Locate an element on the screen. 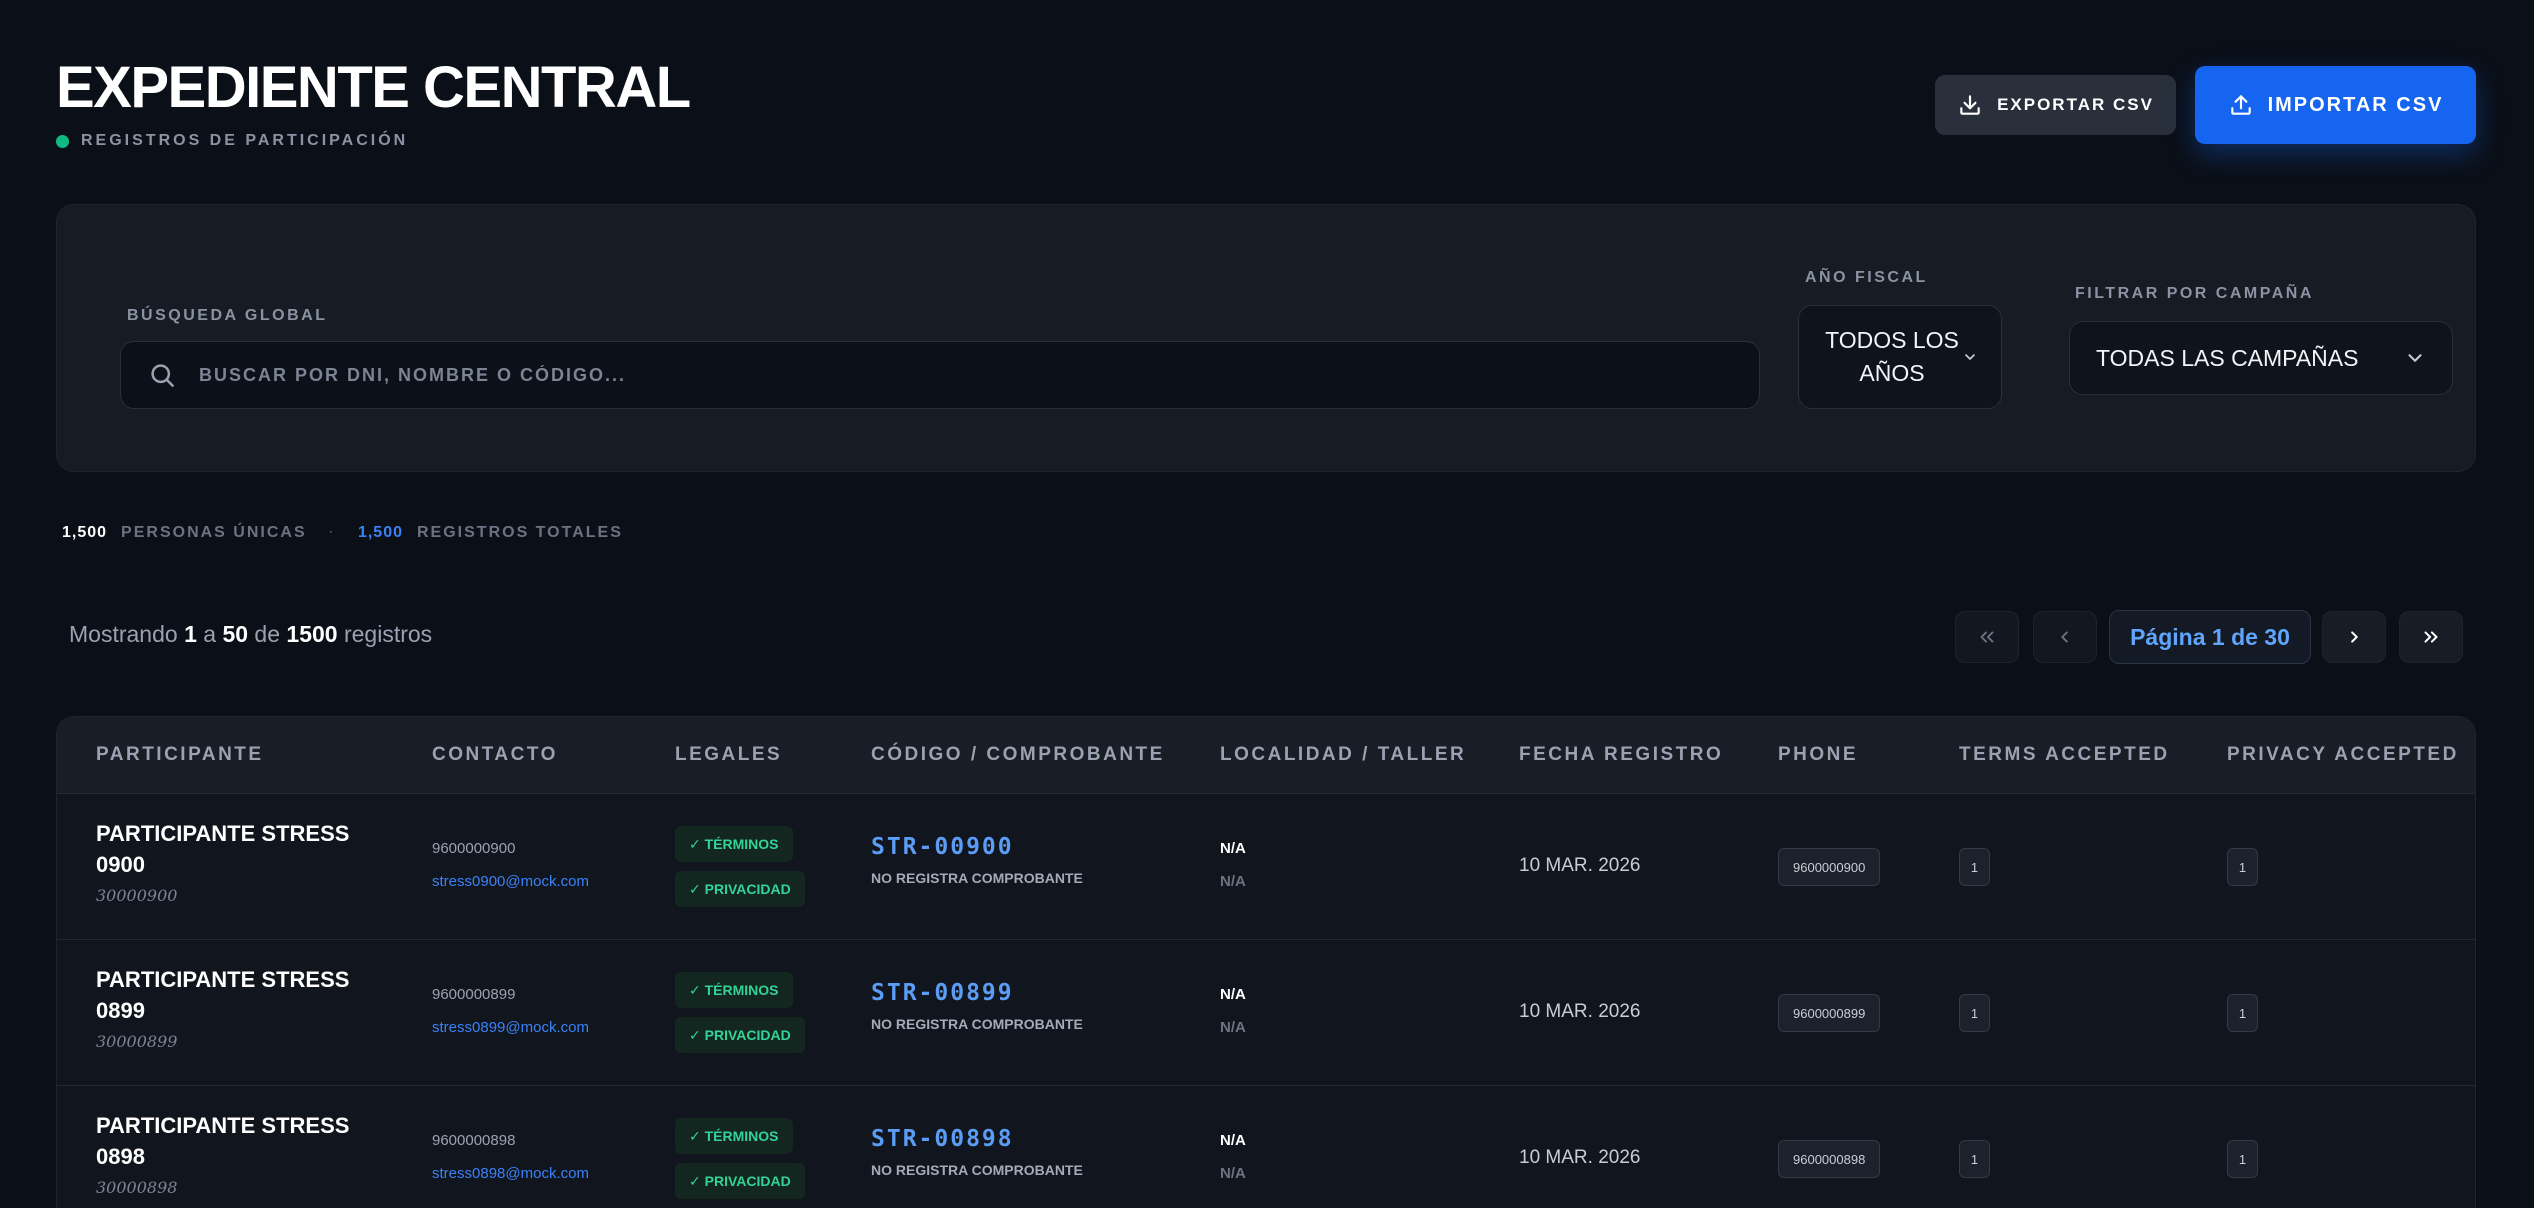 This screenshot has height=1208, width=2534. search-box is located at coordinates (940, 375).